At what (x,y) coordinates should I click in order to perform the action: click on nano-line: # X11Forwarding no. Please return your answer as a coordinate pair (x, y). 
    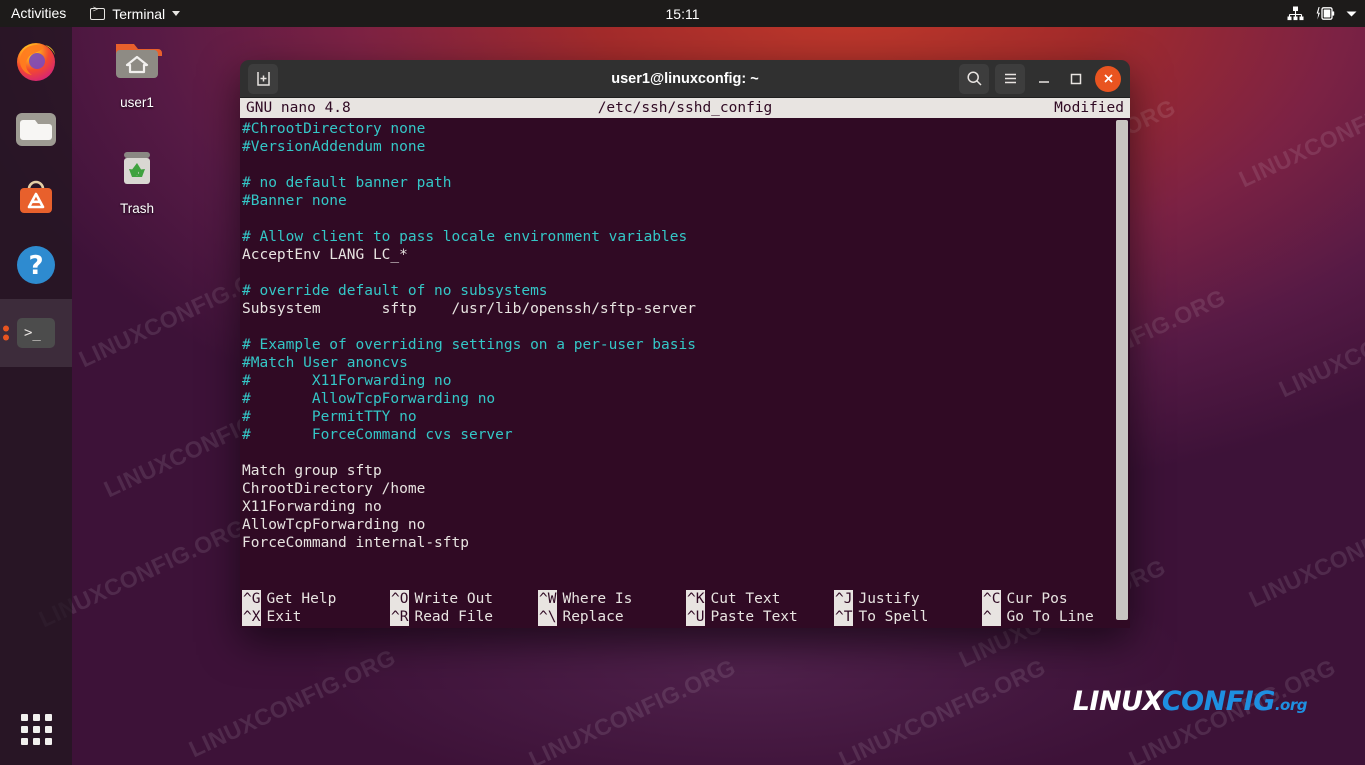
    Looking at the image, I should click on (347, 381).